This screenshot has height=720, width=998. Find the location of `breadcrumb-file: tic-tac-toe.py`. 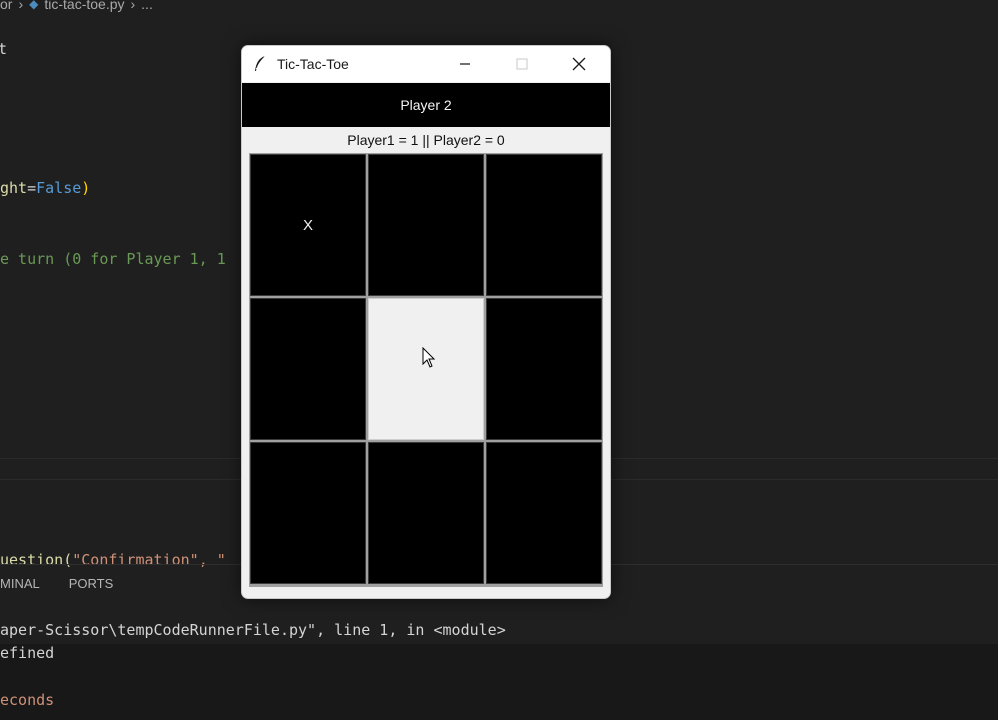

breadcrumb-file: tic-tac-toe.py is located at coordinates (84, 6).